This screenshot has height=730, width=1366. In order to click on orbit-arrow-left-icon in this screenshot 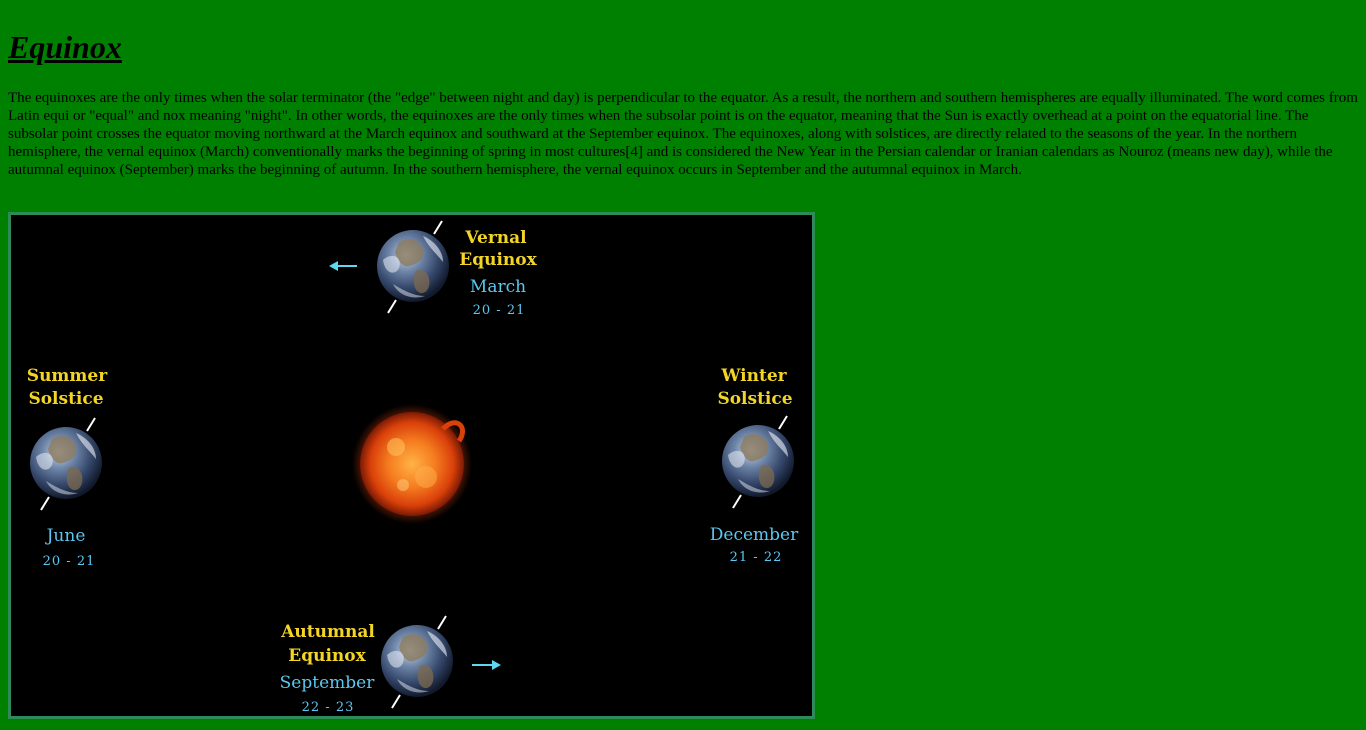, I will do `click(343, 266)`.